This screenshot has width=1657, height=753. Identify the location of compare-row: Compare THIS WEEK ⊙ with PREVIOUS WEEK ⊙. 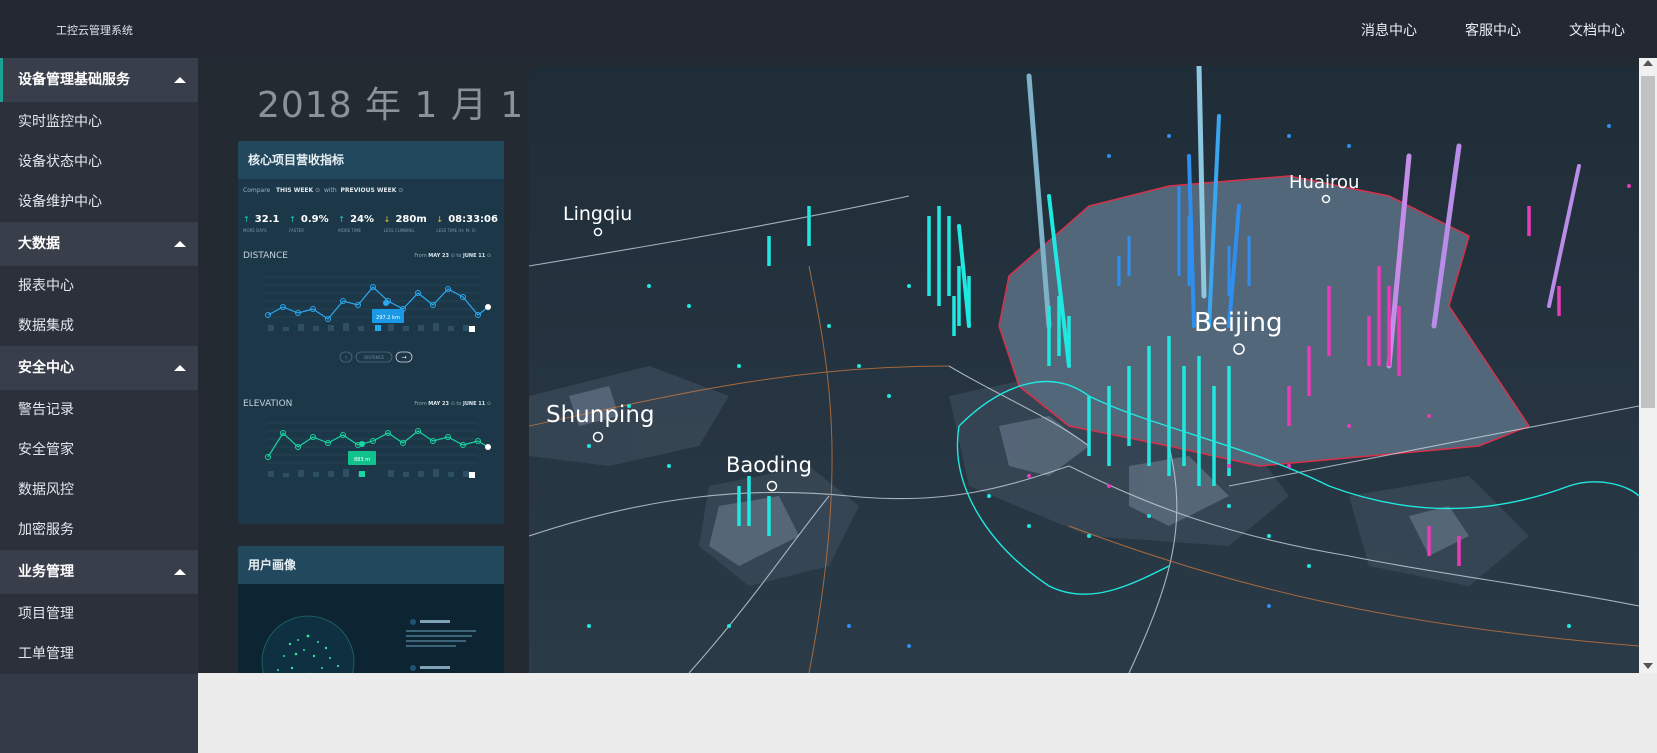
(323, 190).